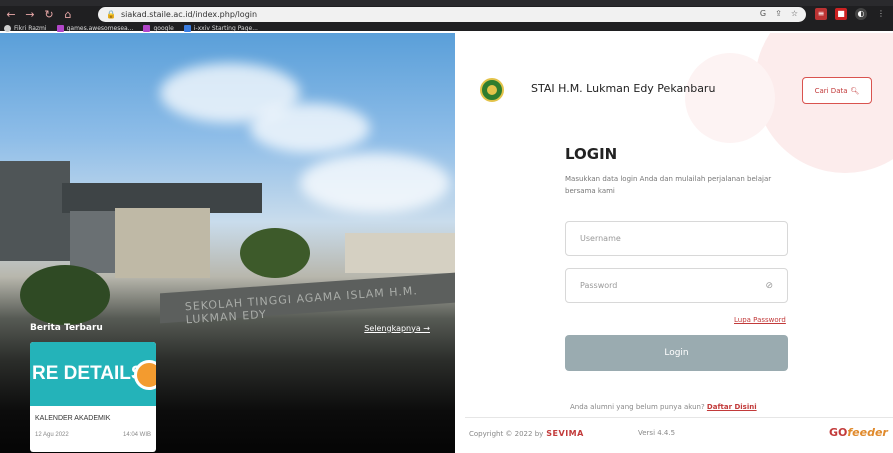 The image size is (893, 453). Describe the element at coordinates (821, 14) in the screenshot. I see `extension-icon: ≡` at that location.